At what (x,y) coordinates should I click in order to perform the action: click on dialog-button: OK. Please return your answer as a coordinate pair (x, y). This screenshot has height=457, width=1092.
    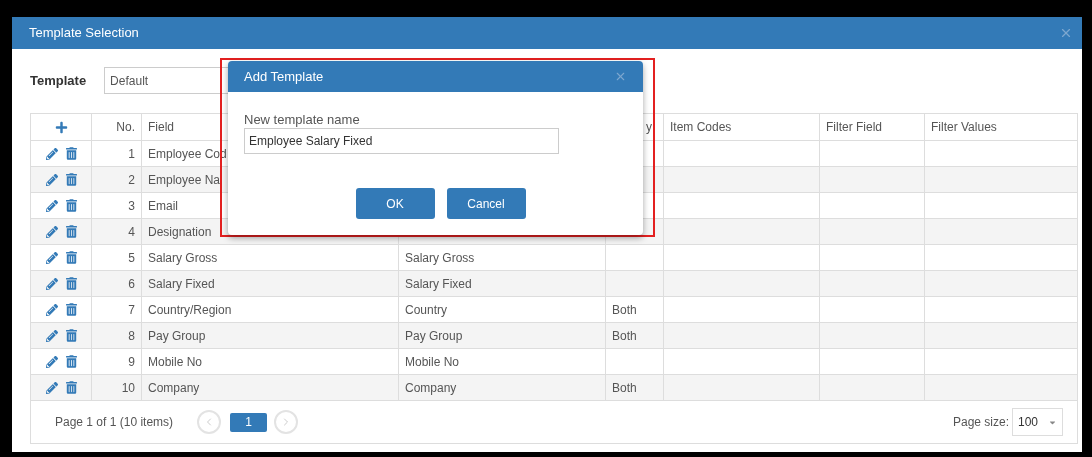
    Looking at the image, I should click on (395, 203).